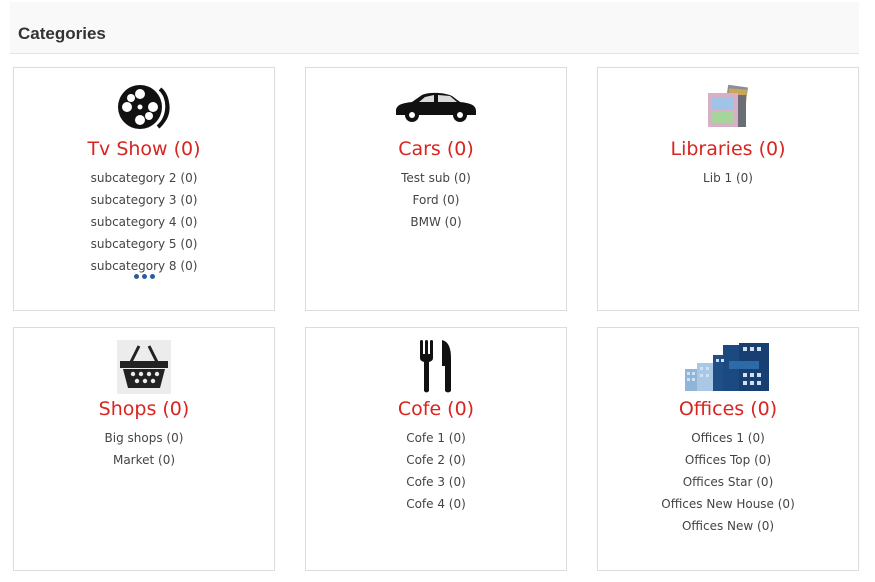 The width and height of the screenshot is (875, 582). Describe the element at coordinates (436, 504) in the screenshot. I see `subcategory-link: Cofe 4 (0)` at that location.